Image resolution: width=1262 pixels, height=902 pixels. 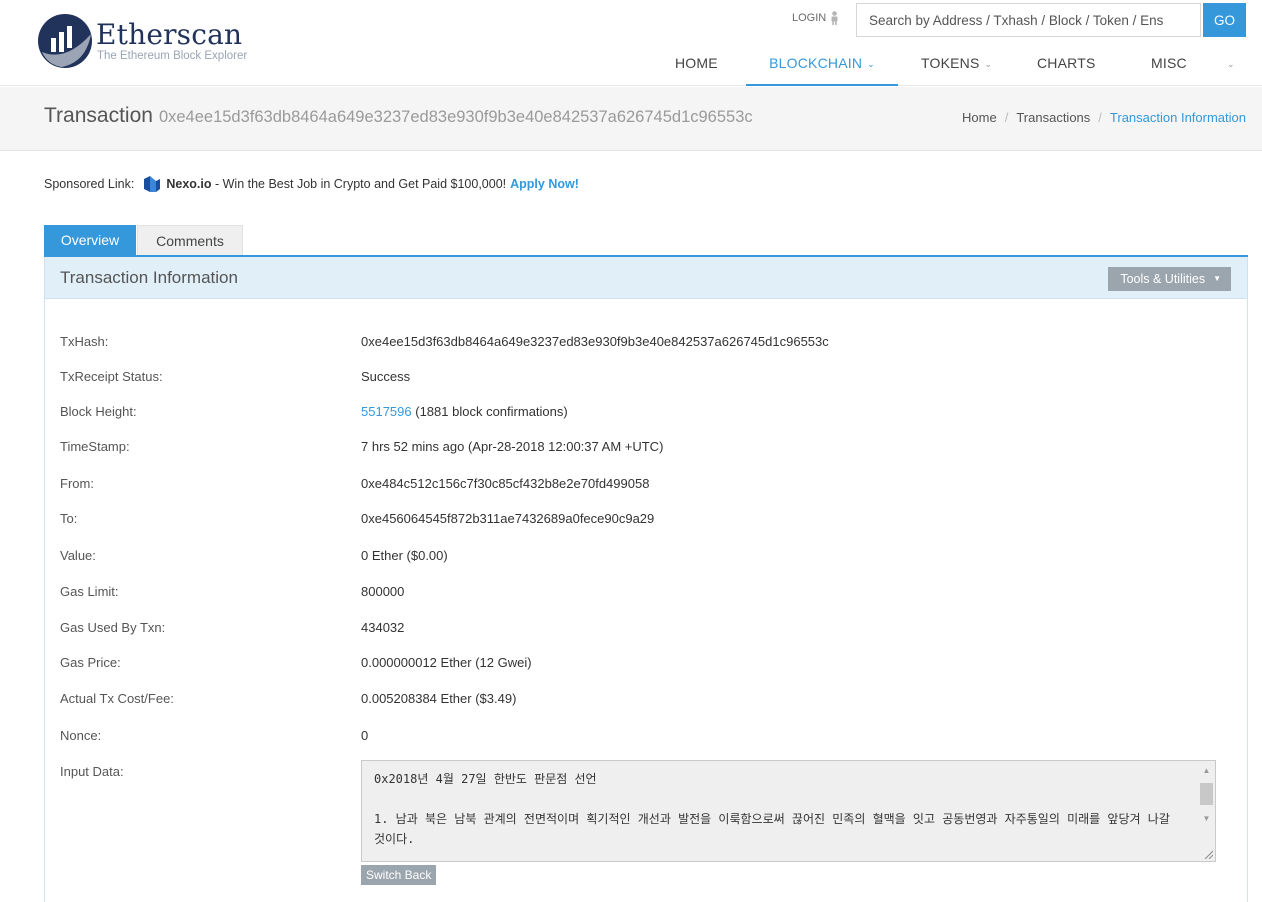 I want to click on gas-limit-value: 800000, so click(x=383, y=591).